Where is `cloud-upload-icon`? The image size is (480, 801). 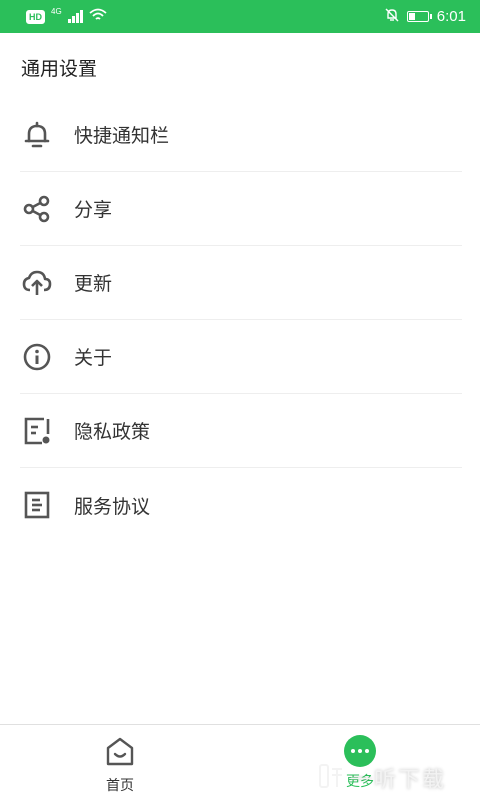
cloud-upload-icon is located at coordinates (37, 283).